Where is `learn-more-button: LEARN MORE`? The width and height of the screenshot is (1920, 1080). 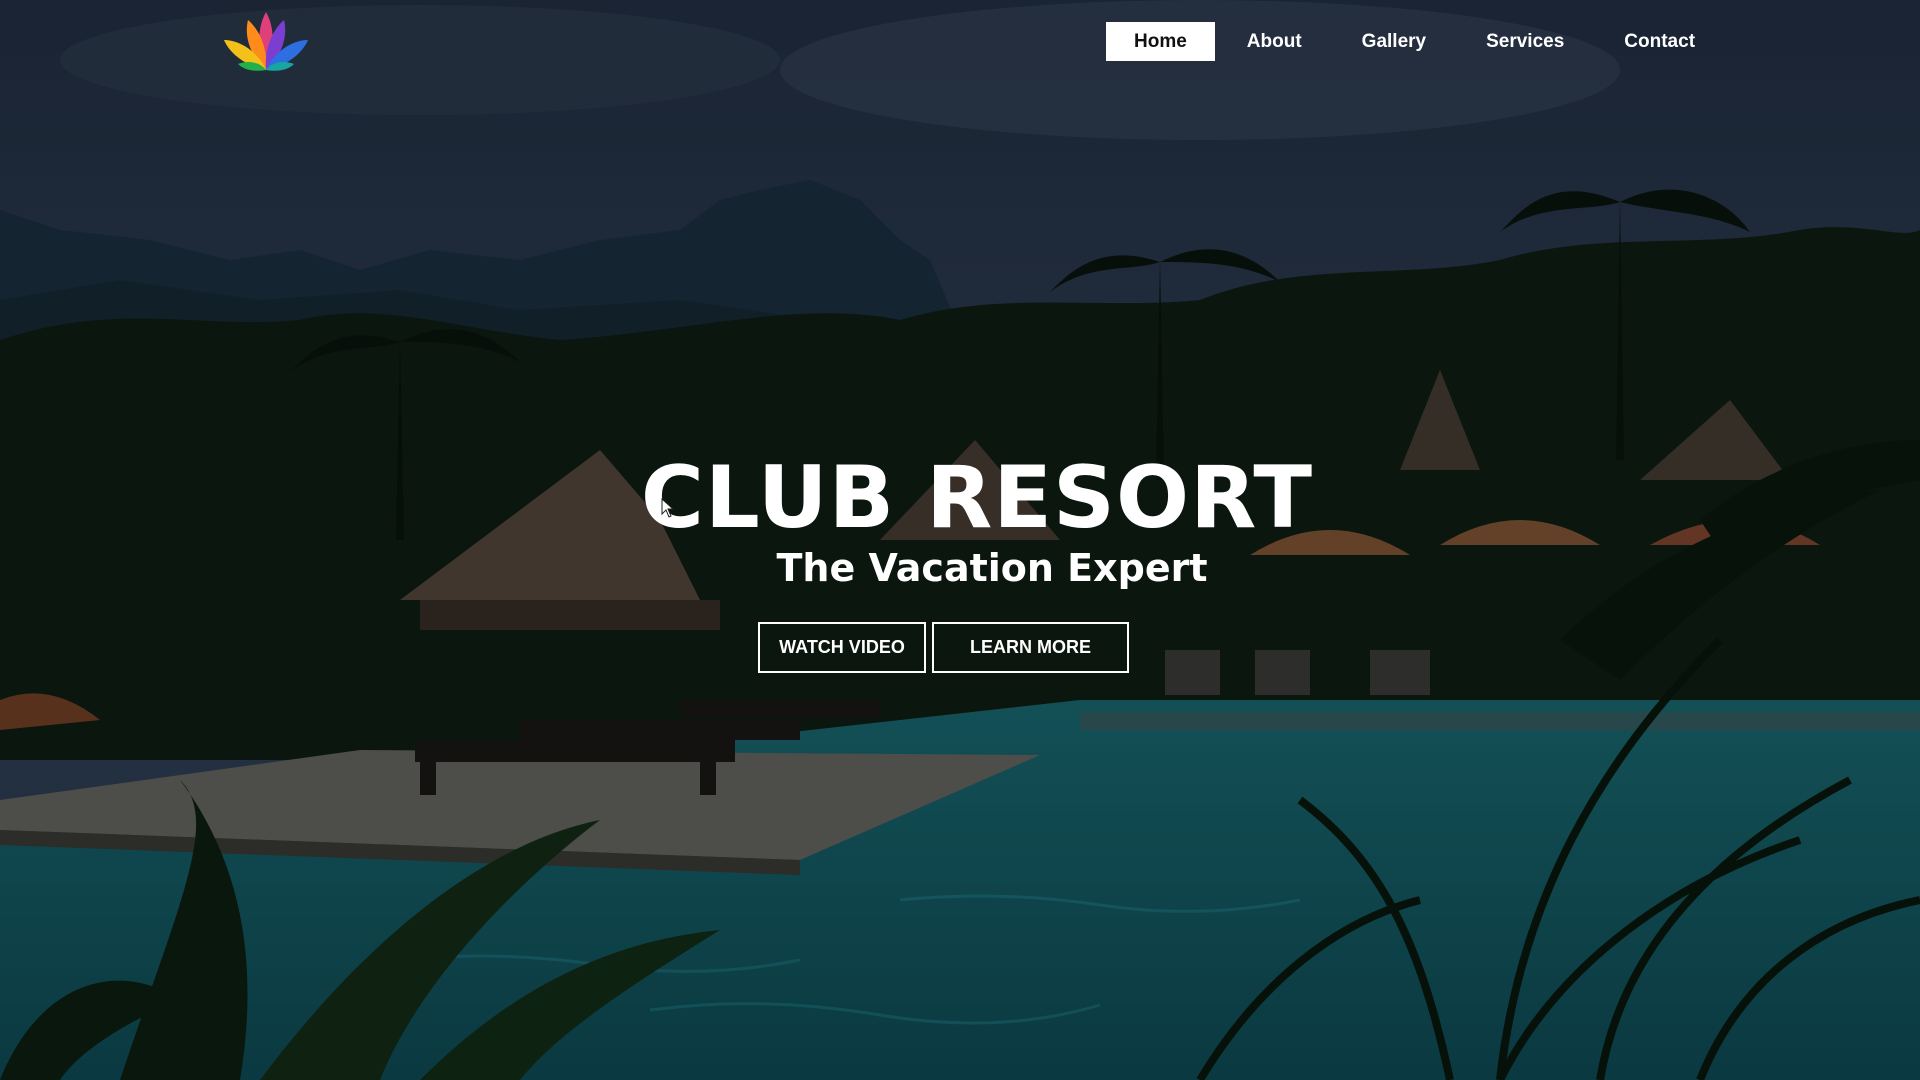 learn-more-button: LEARN MORE is located at coordinates (1030, 647).